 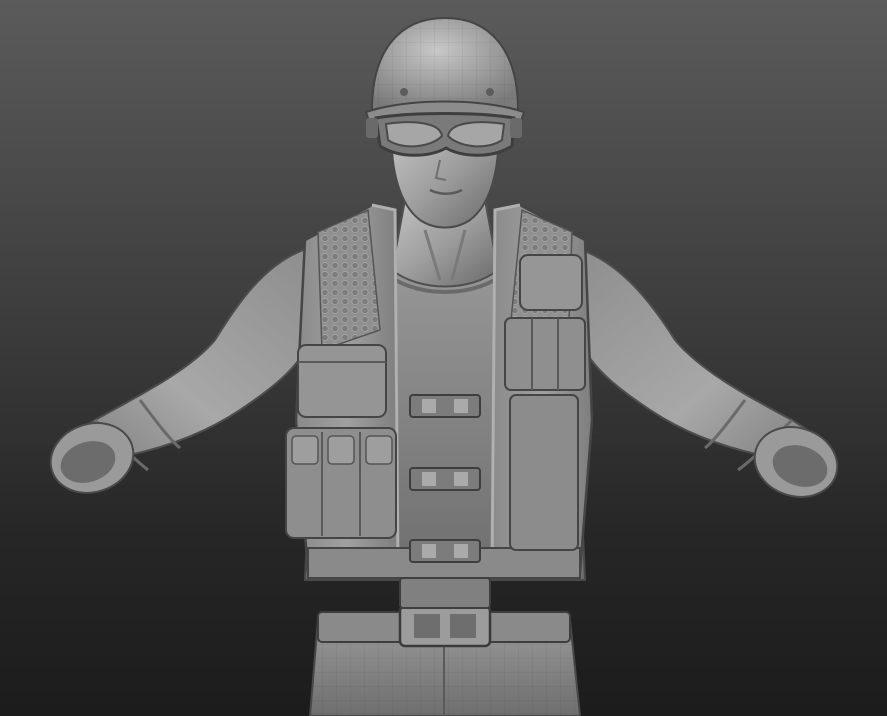 I want to click on pouch-right-radio, so click(x=551, y=282).